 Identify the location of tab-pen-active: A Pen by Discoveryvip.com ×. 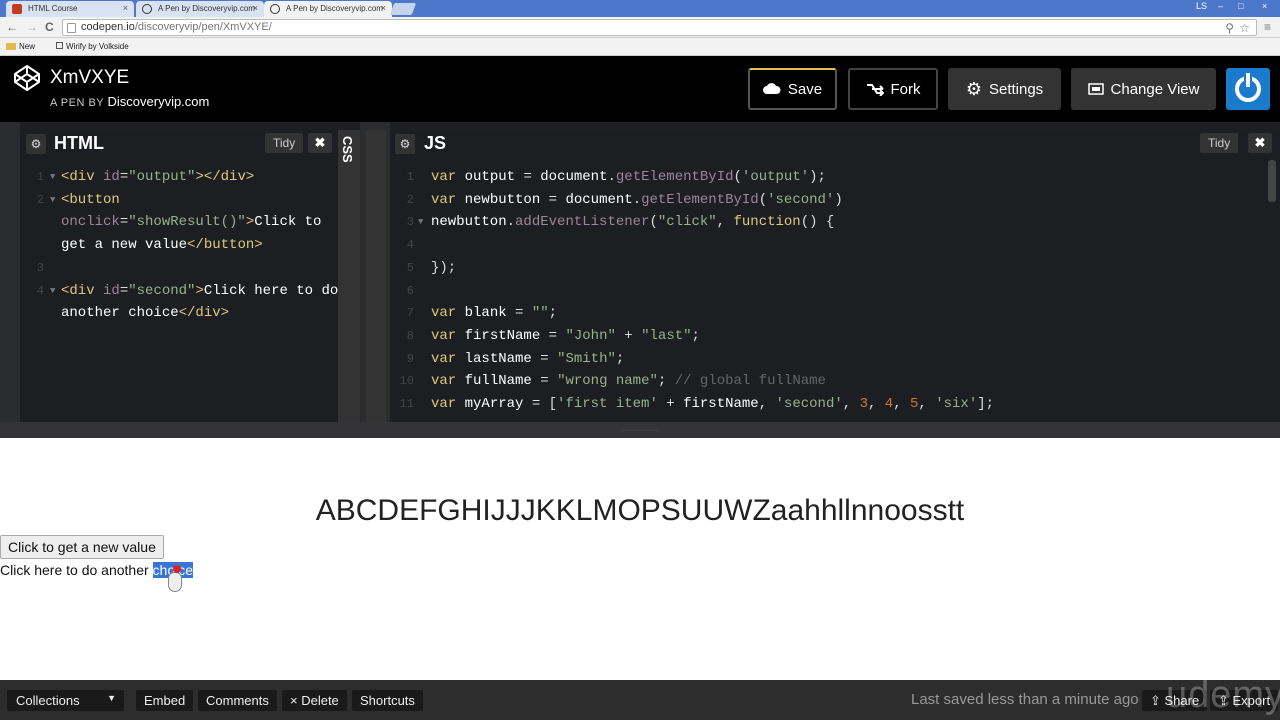
(328, 9).